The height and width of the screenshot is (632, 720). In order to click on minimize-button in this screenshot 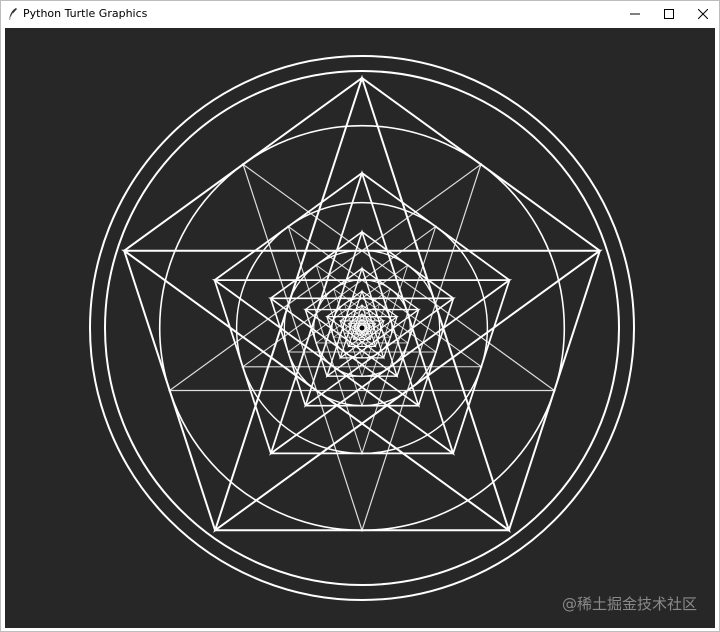, I will do `click(635, 14)`.